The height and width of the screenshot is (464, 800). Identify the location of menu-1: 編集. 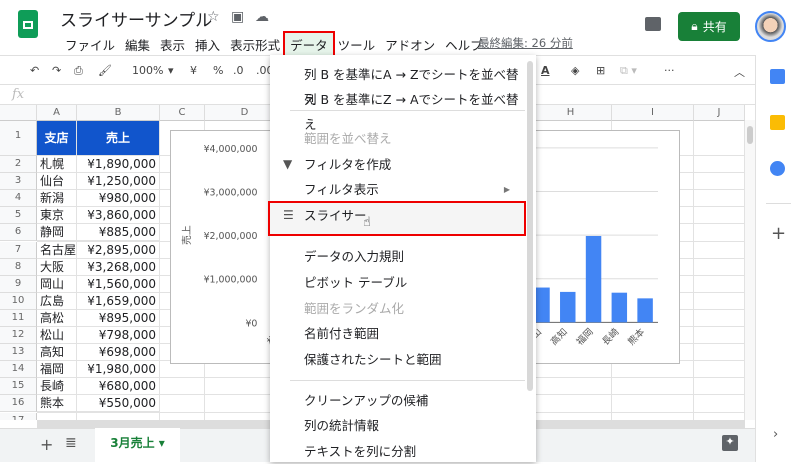
(137, 44).